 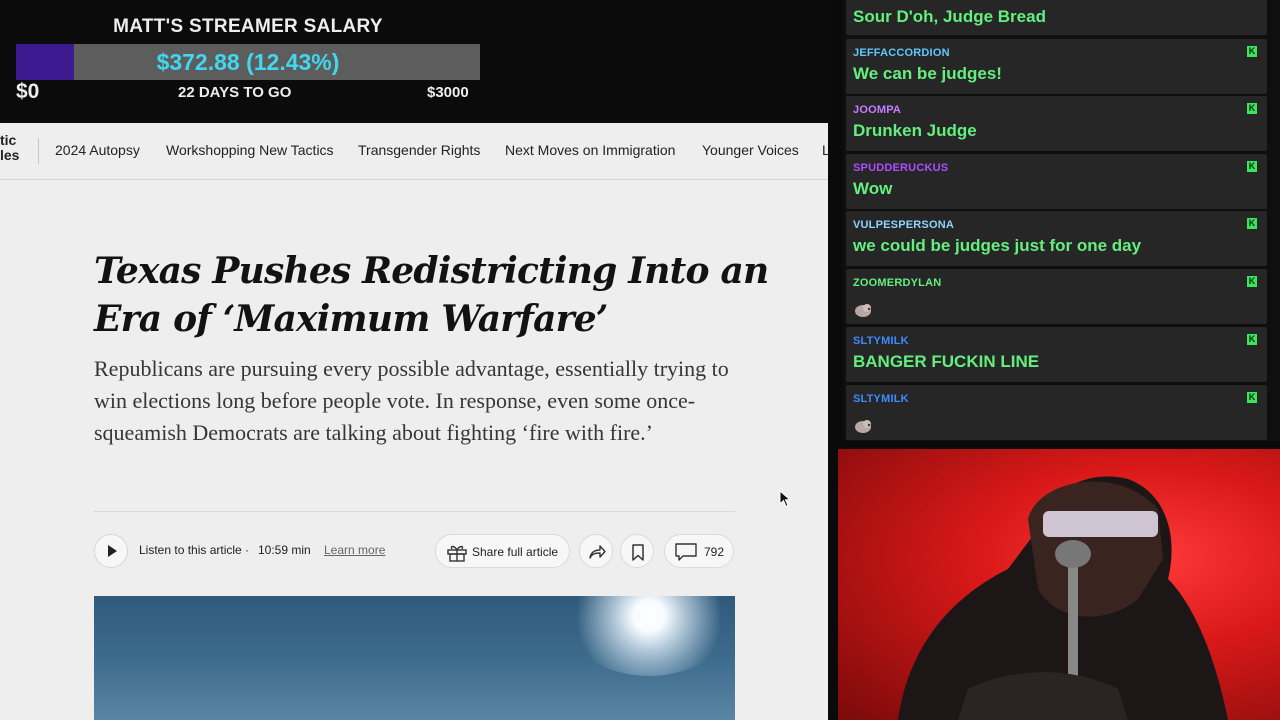 What do you see at coordinates (1056, 17) in the screenshot?
I see `chat-message: Sour D'oh, Judge Bread` at bounding box center [1056, 17].